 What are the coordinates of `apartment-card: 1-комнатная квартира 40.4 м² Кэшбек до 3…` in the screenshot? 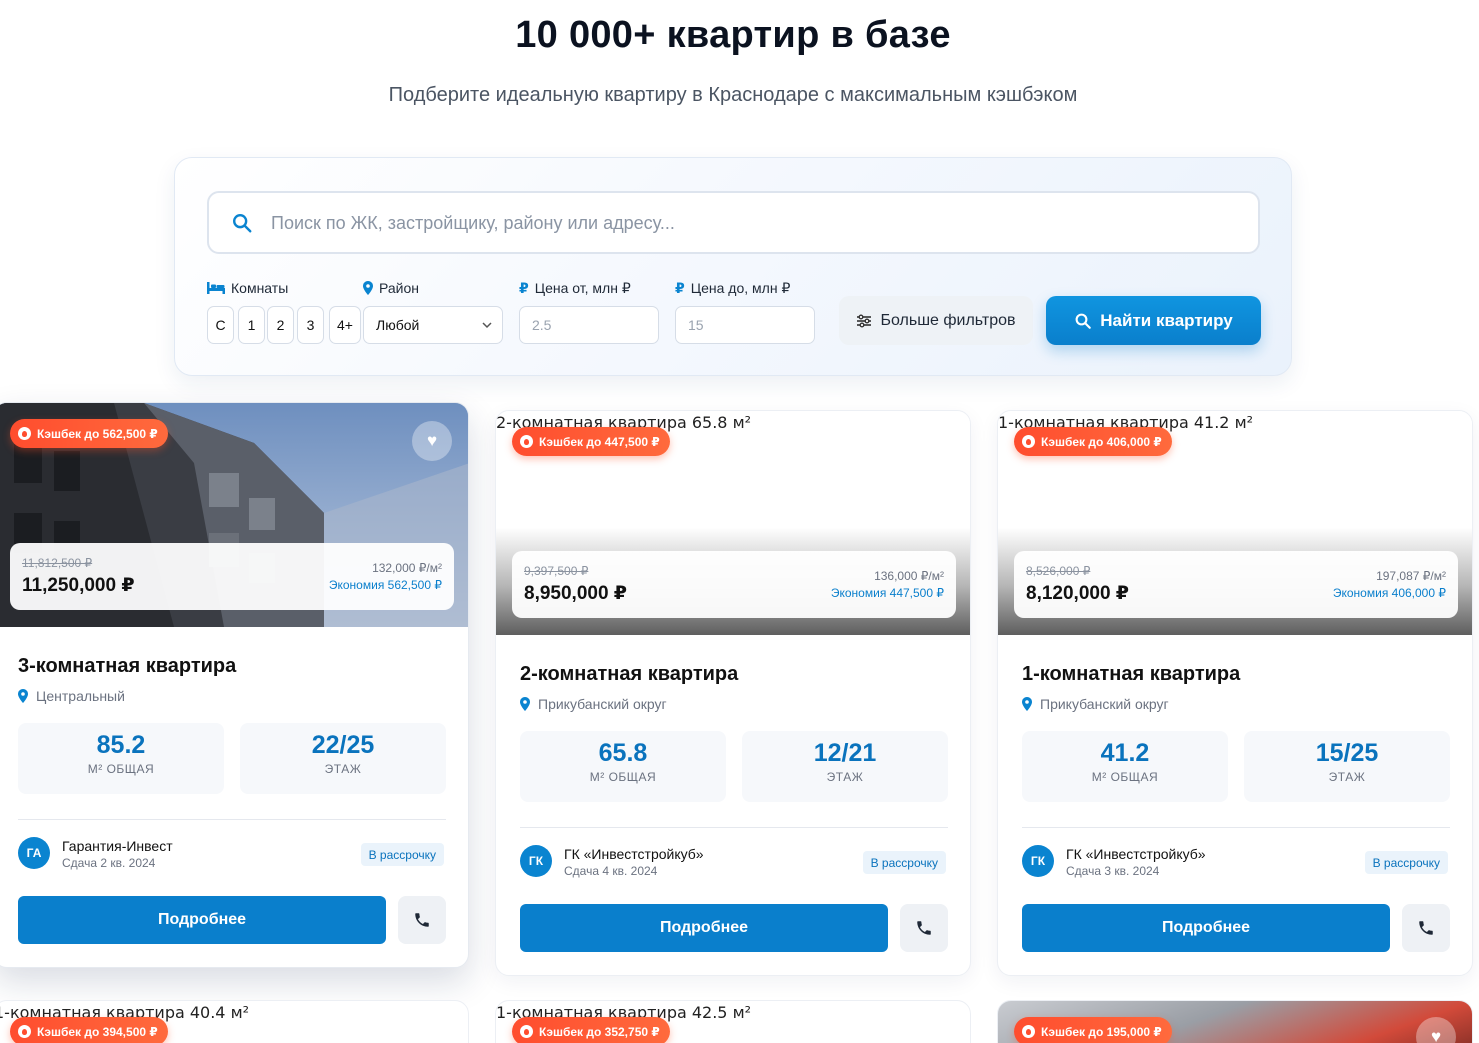 It's located at (234, 1021).